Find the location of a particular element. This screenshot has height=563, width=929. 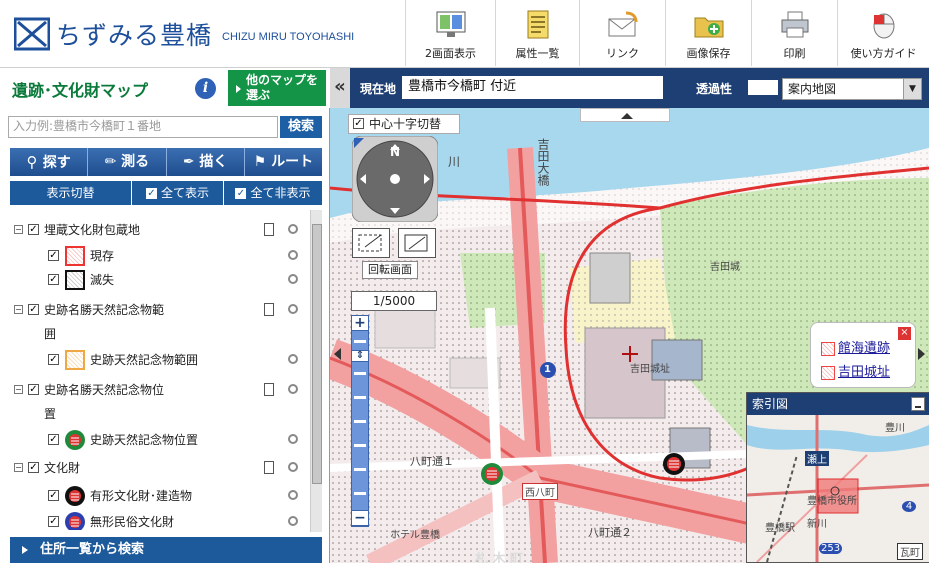

crosshair-toggle: ✓ 中心十字切替 is located at coordinates (404, 124).